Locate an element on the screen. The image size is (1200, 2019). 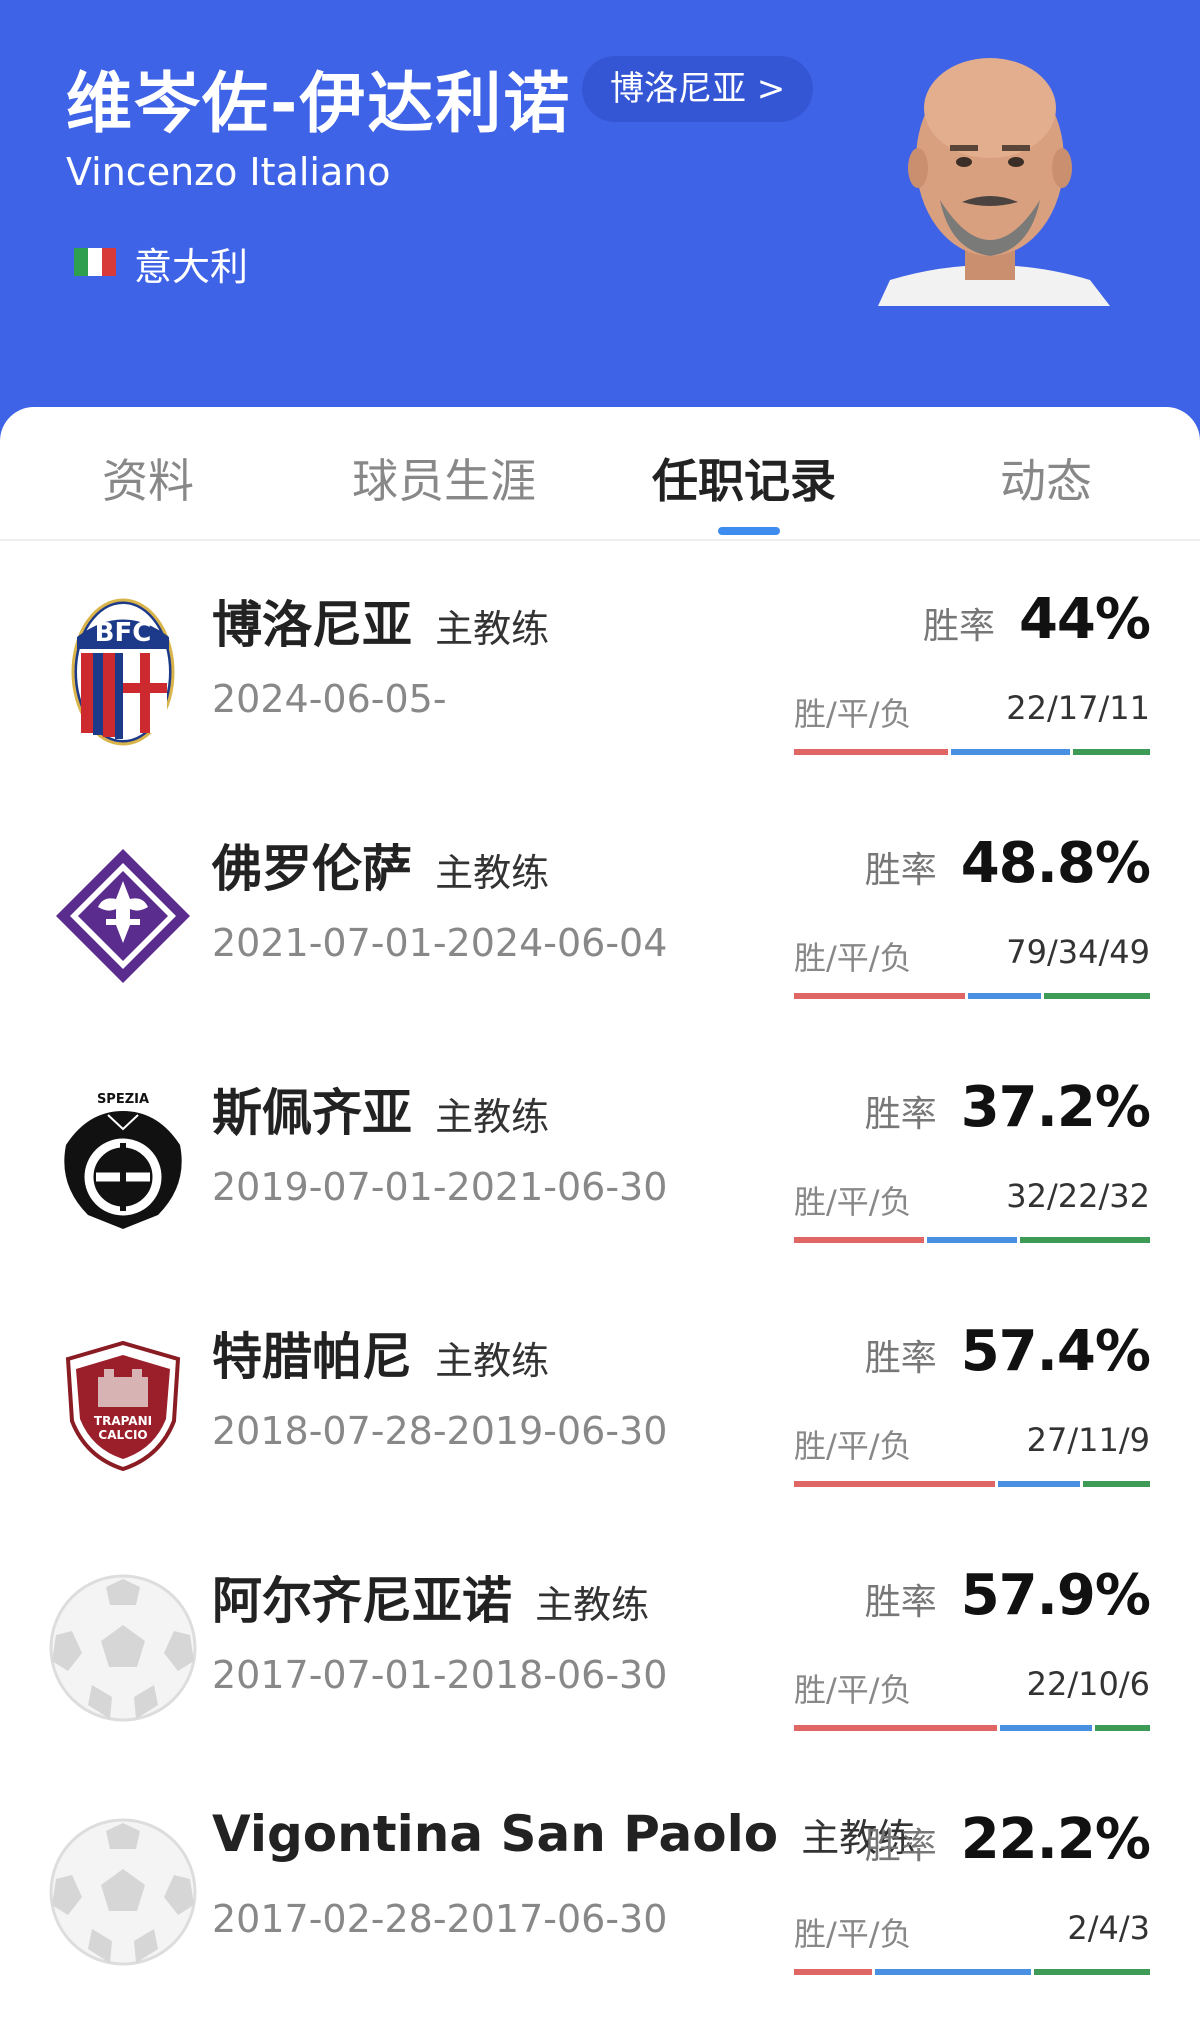
tenure-dates: 2018-07-28-2019-06-30 is located at coordinates (440, 1431).